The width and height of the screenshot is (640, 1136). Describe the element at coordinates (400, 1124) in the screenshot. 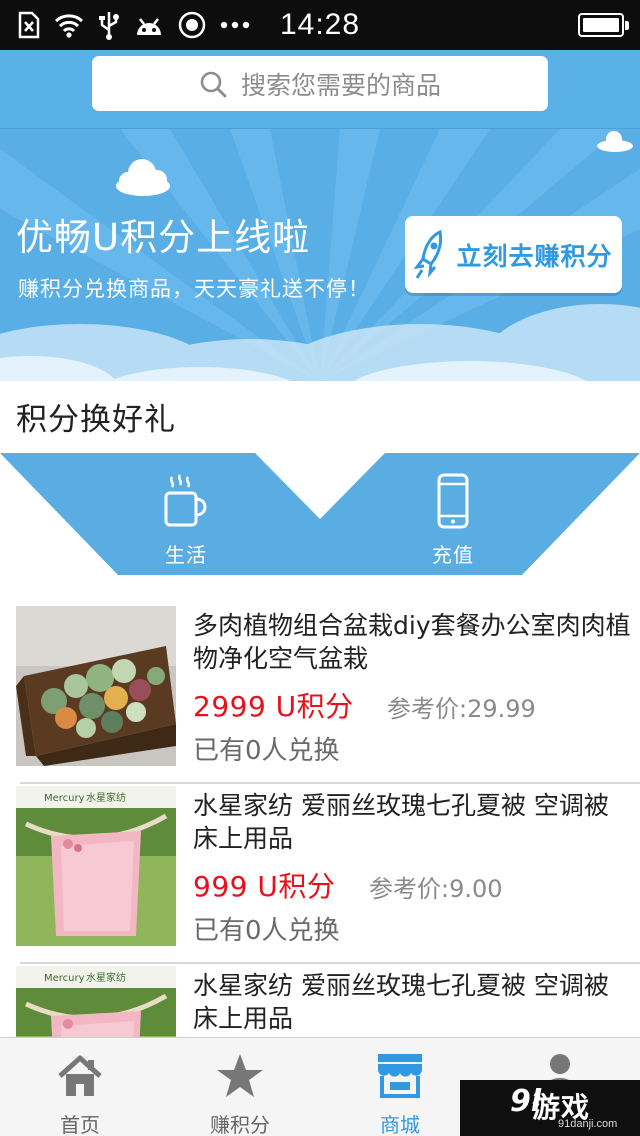

I see `tab-store-label: 商城` at that location.